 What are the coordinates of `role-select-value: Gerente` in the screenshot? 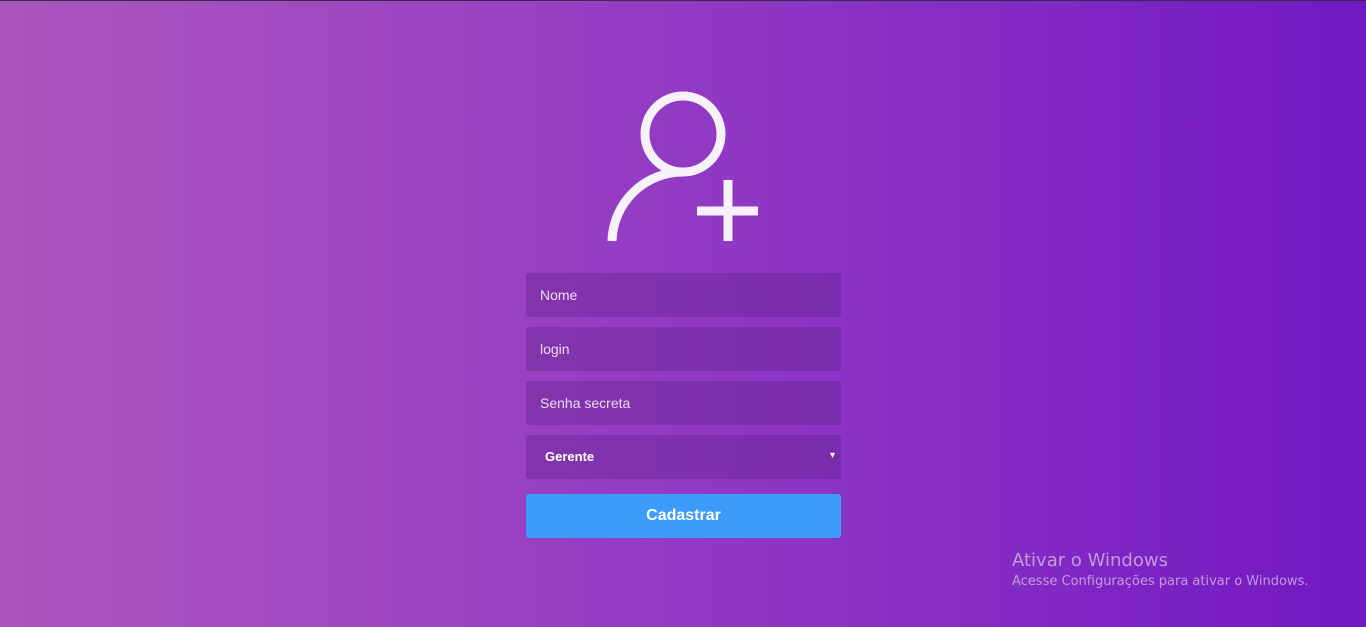 It's located at (570, 456).